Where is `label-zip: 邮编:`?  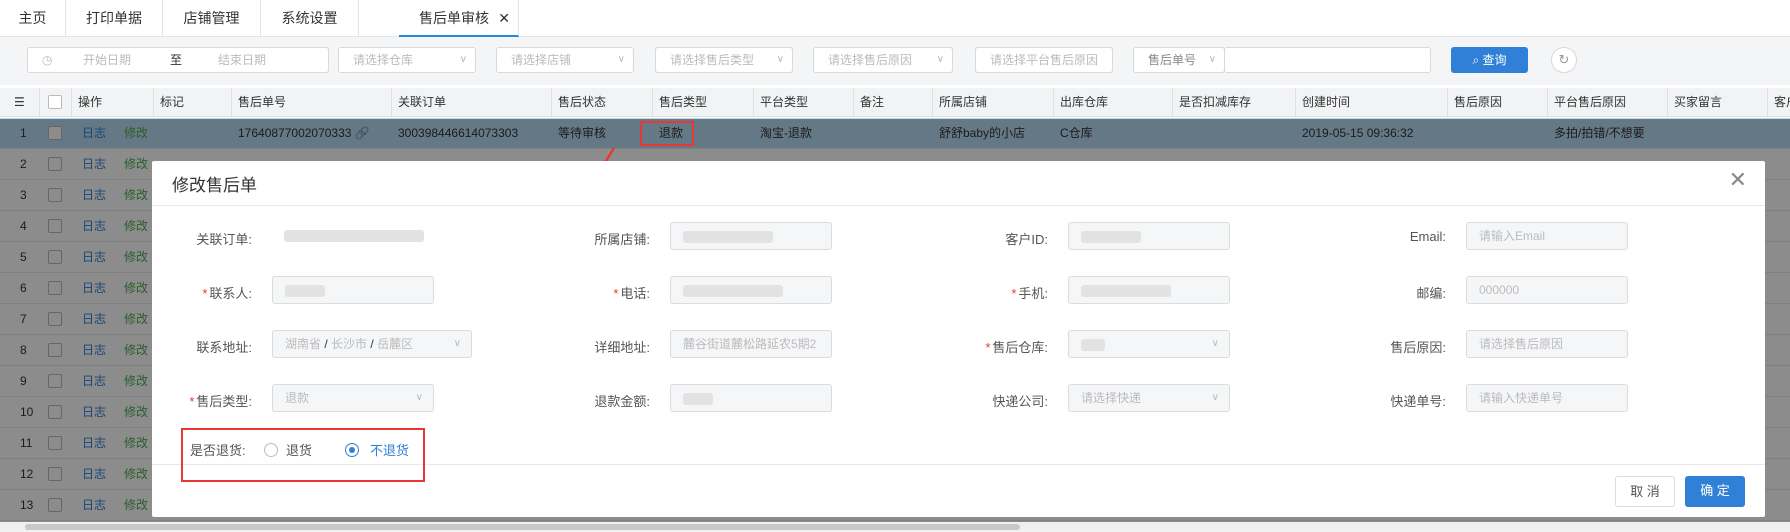
label-zip: 邮编: is located at coordinates (1431, 293).